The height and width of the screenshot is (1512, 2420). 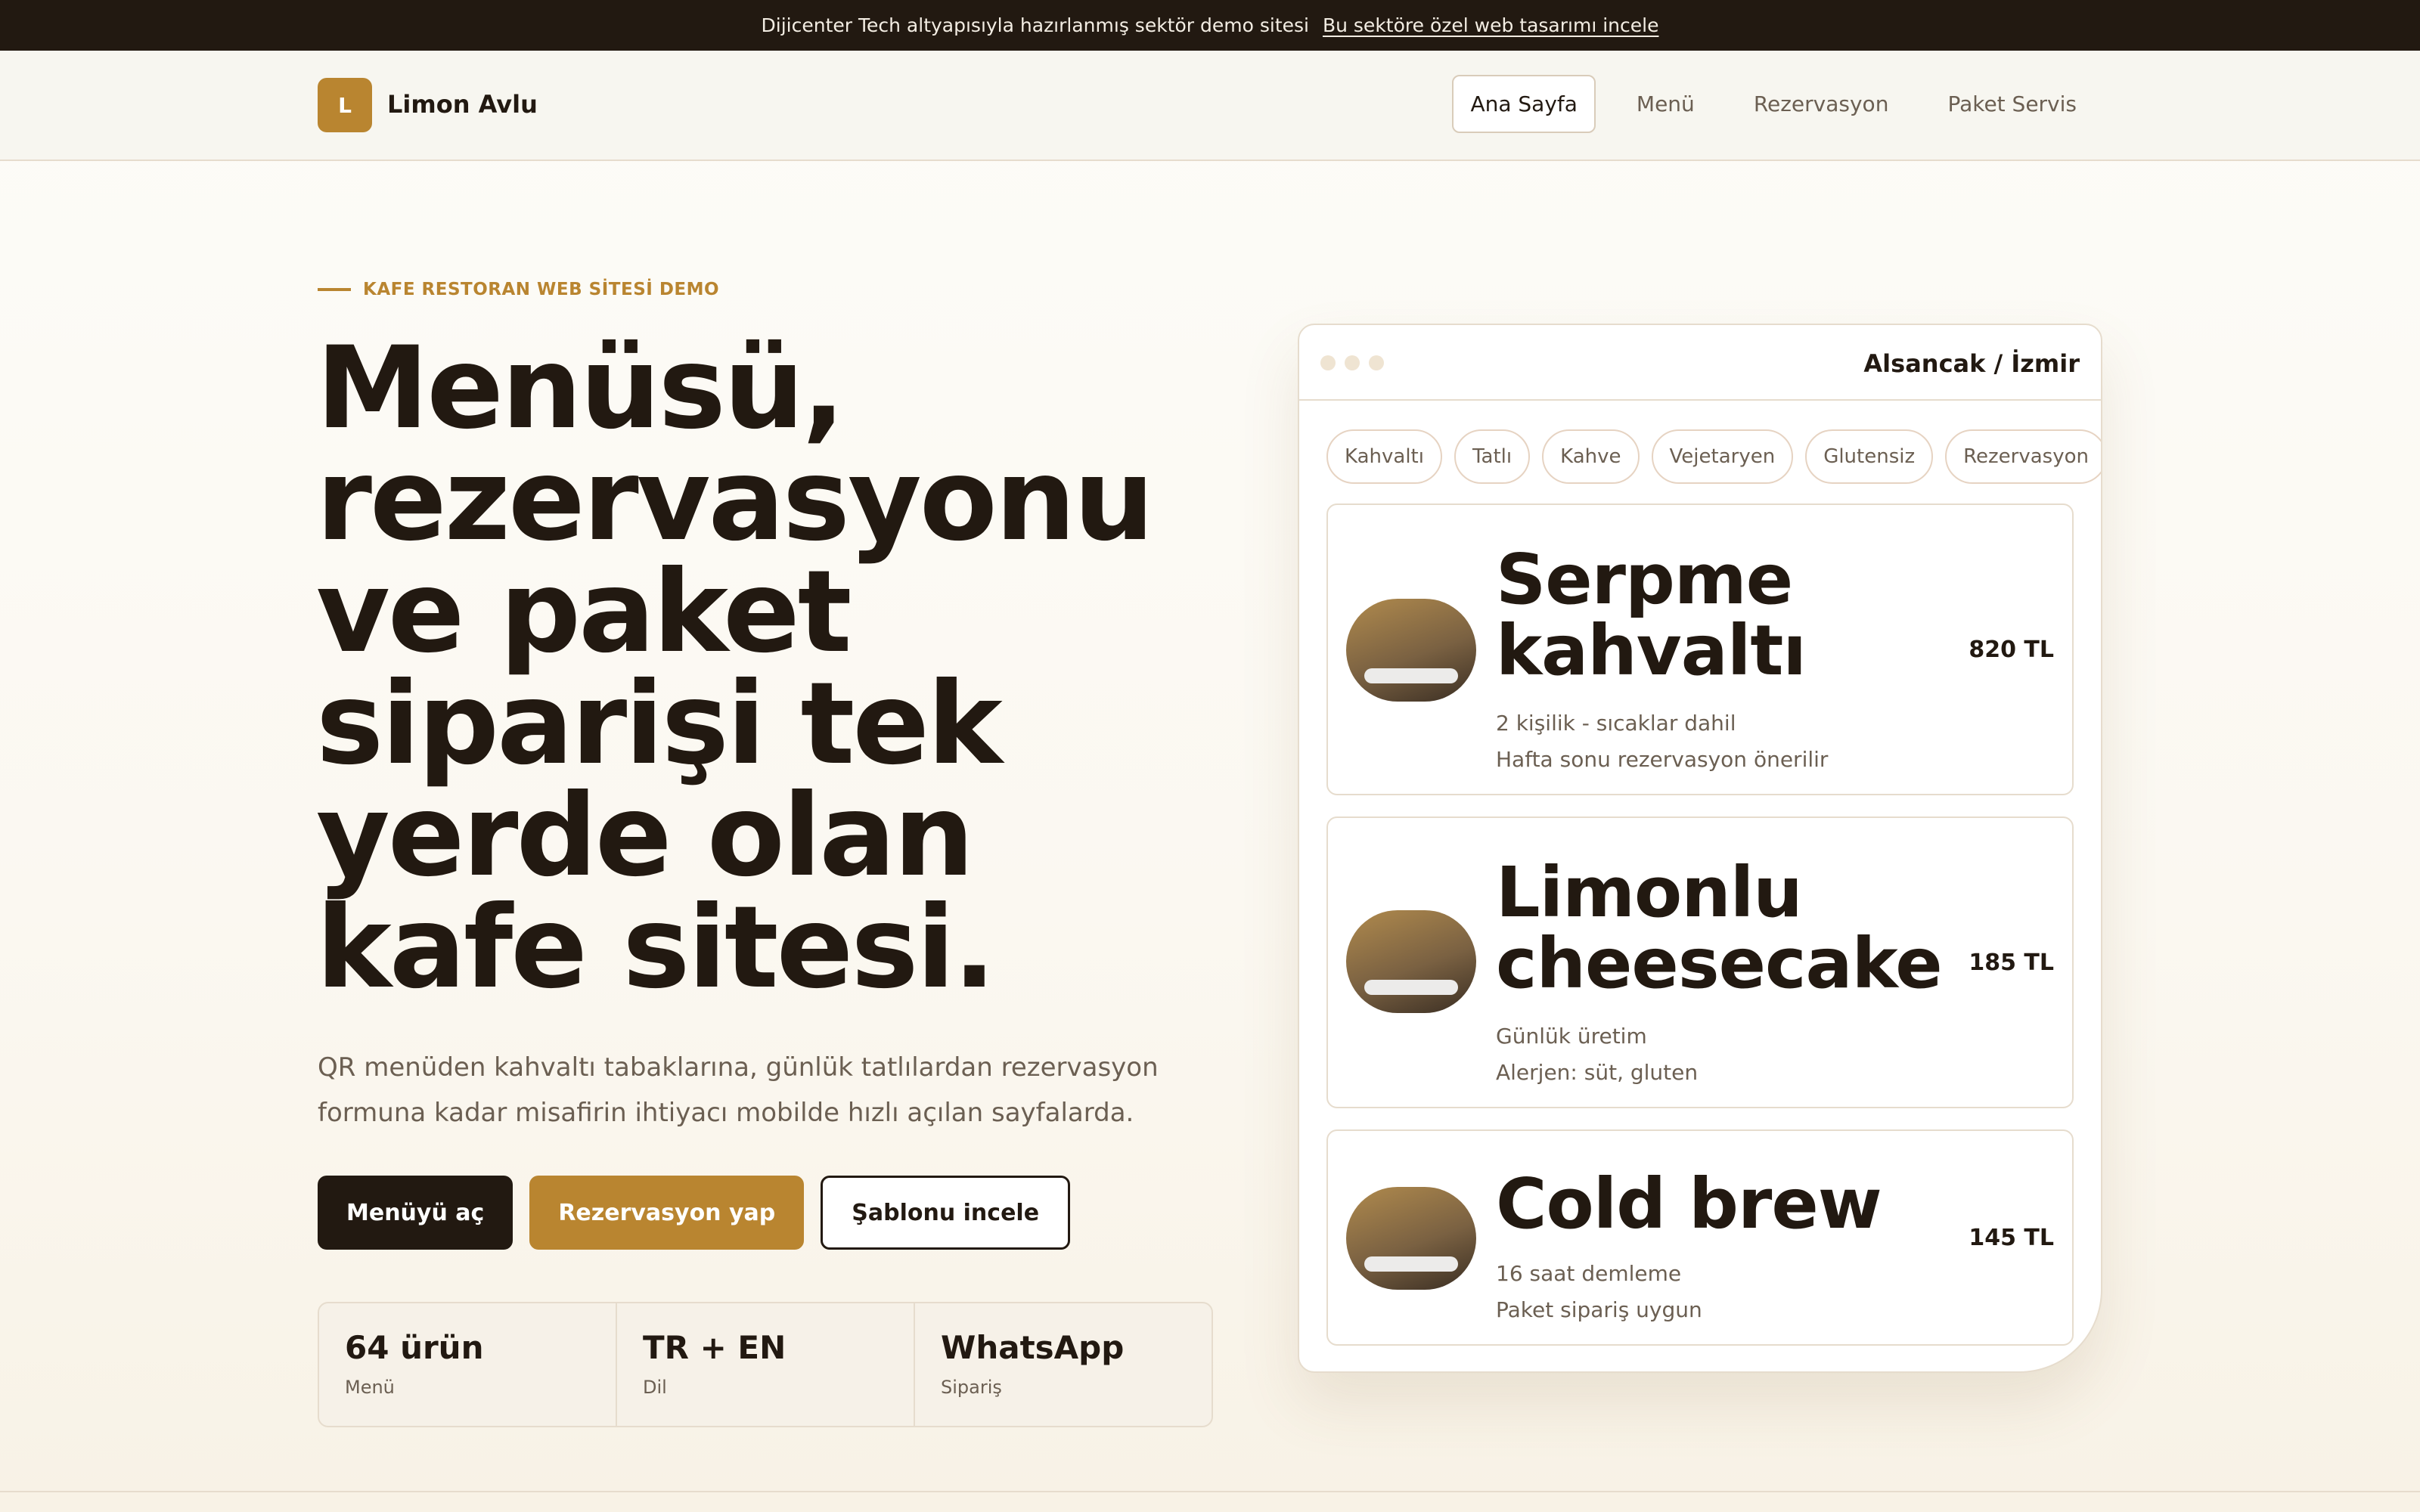 I want to click on chip-vegetarian: Vejetaryen, so click(x=1722, y=456).